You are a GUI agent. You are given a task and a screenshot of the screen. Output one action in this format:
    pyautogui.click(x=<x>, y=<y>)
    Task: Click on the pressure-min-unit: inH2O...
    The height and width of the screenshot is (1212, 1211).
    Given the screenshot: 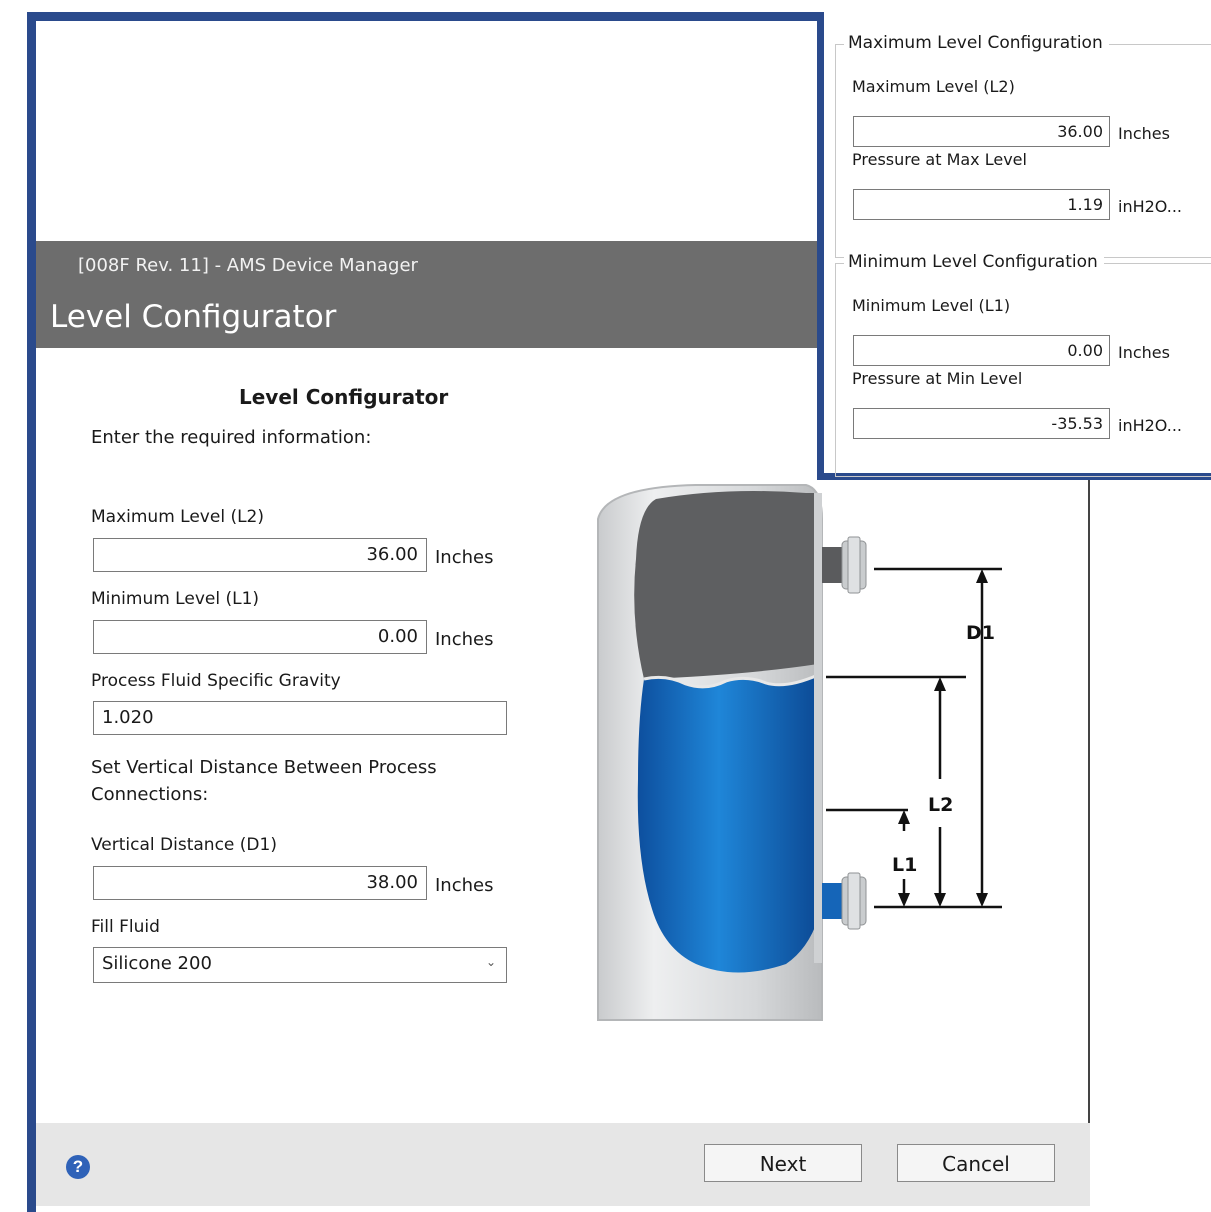 What is the action you would take?
    pyautogui.click(x=1150, y=425)
    